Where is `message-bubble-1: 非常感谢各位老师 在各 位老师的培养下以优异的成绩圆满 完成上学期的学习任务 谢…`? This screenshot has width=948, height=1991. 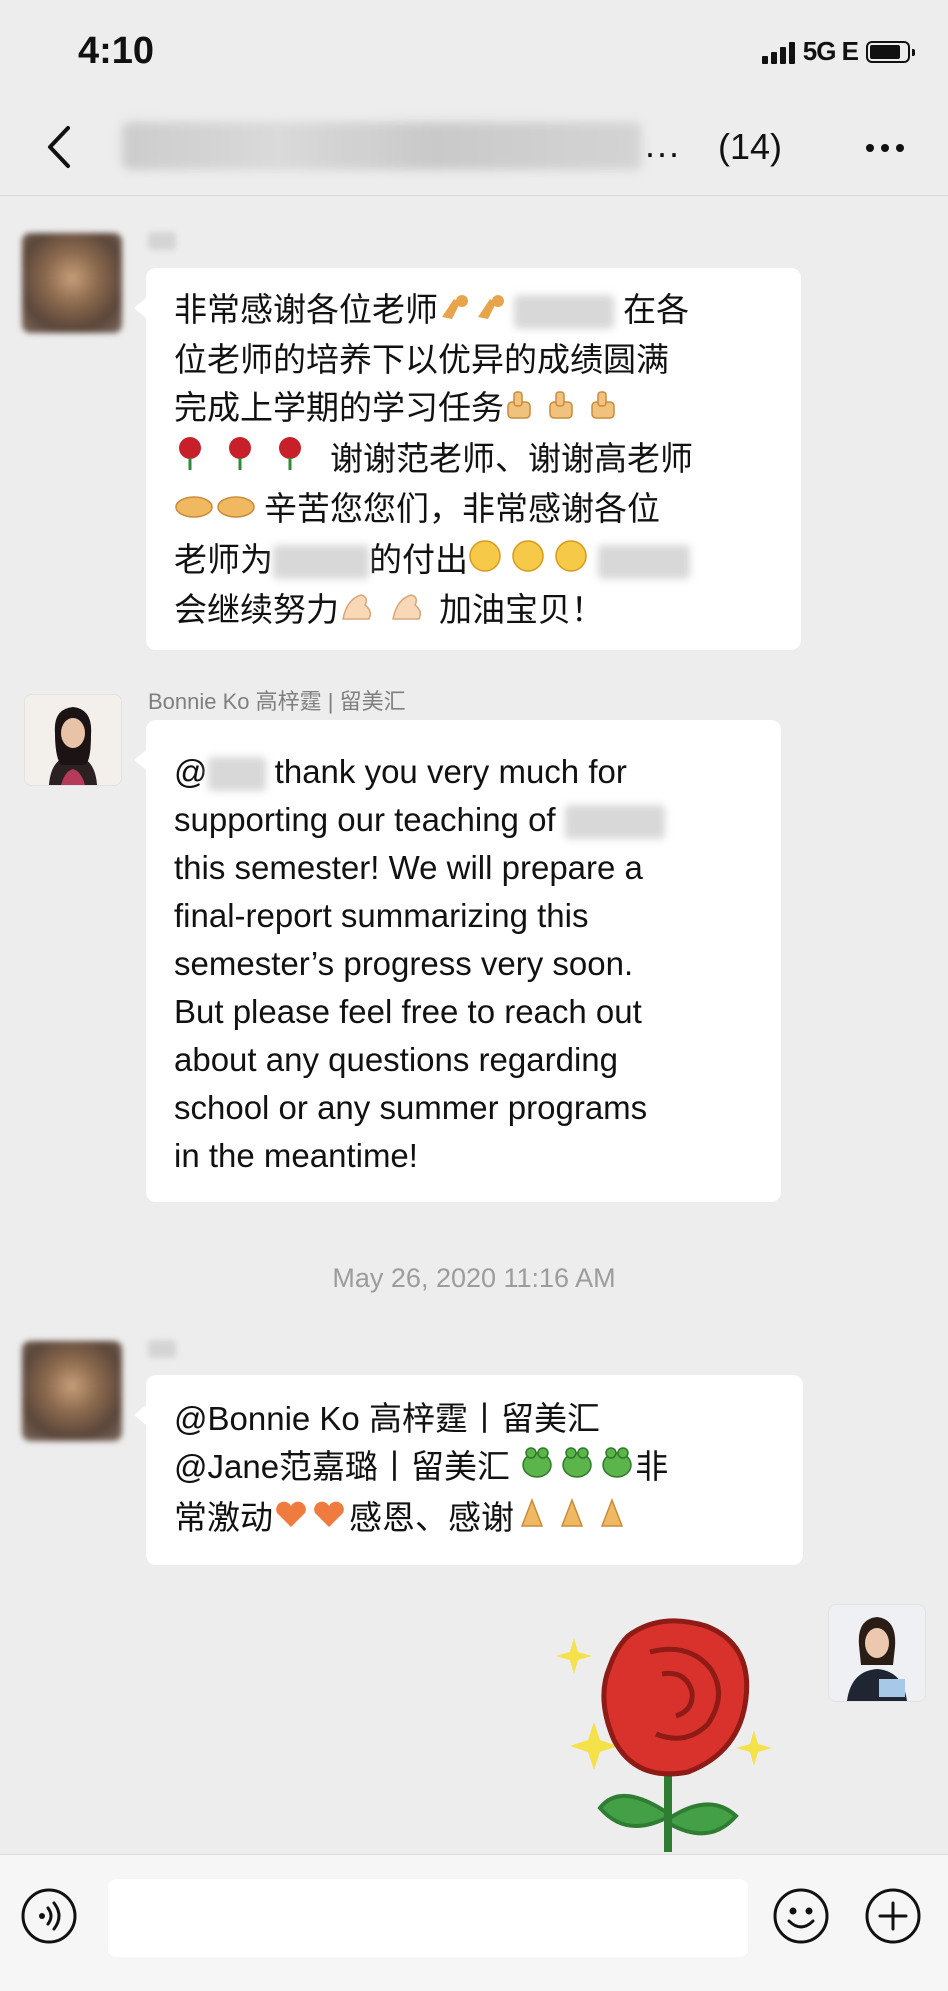 message-bubble-1: 非常感谢各位老师 在各 位老师的培养下以优异的成绩圆满 完成上学期的学习任务 谢… is located at coordinates (467, 459).